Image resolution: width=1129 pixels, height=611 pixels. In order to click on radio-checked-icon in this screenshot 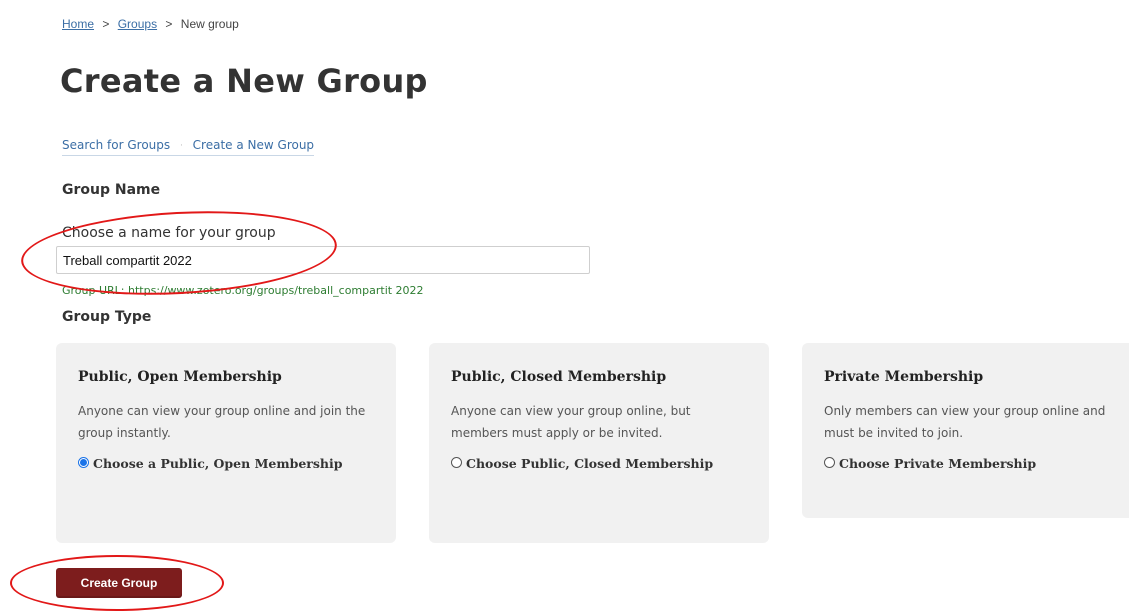, I will do `click(83, 462)`.